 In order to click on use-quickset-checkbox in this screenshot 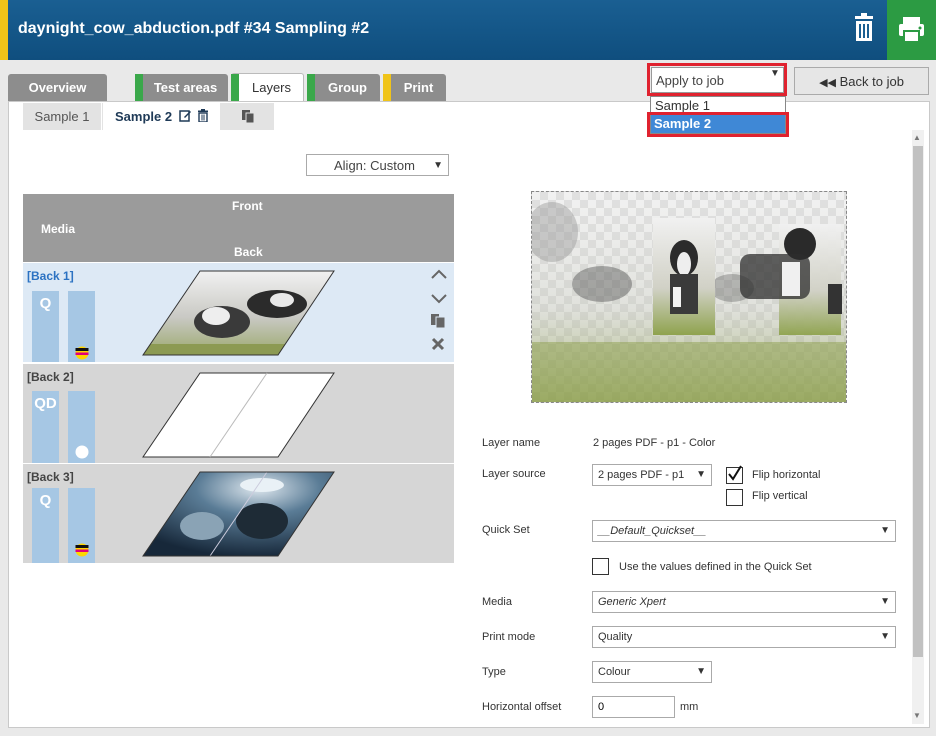, I will do `click(600, 566)`.